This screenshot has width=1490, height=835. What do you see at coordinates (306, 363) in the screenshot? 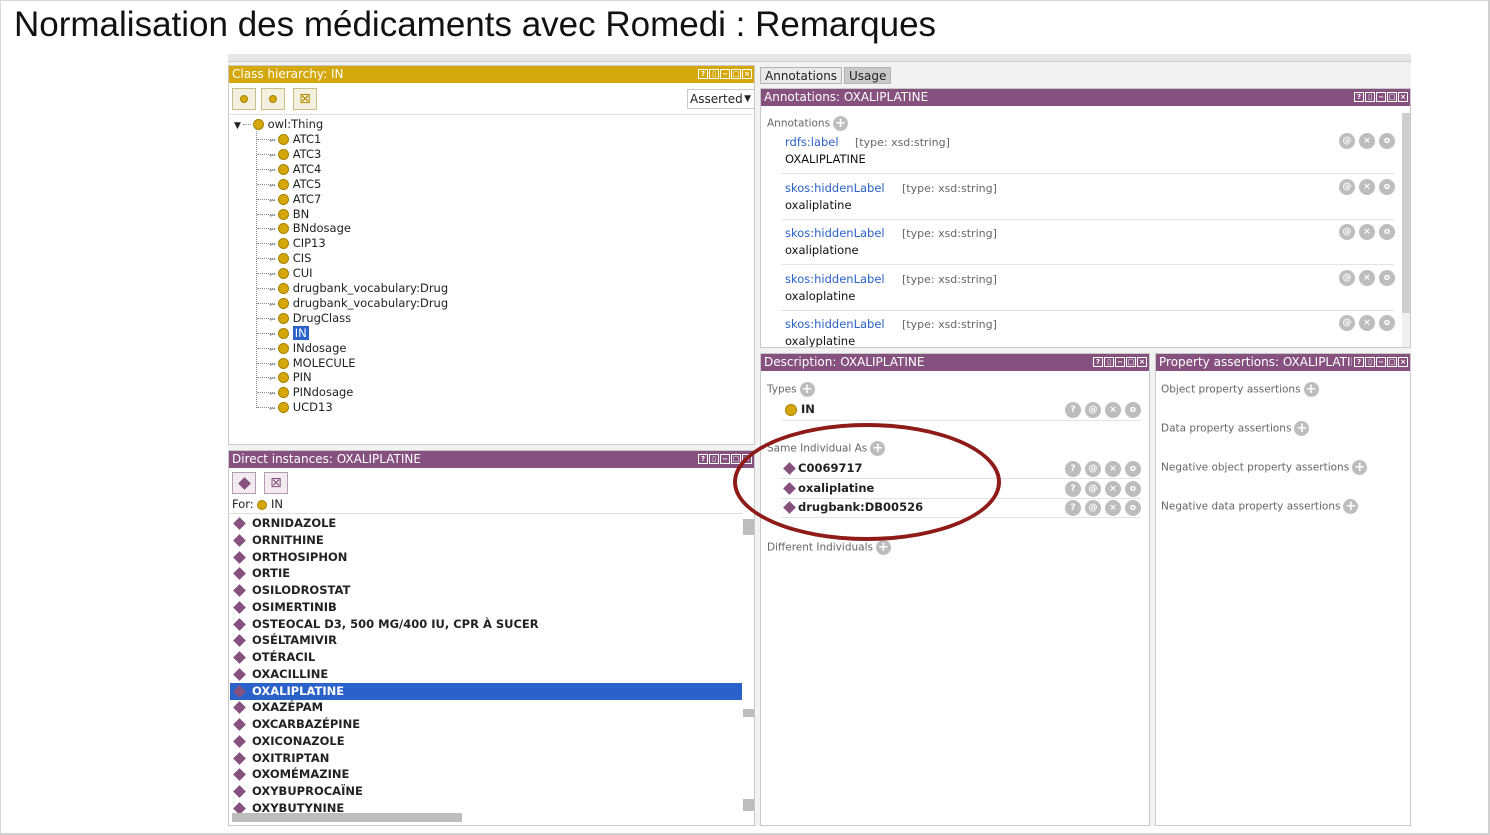
I see `tree-item: ← MOLECULE` at bounding box center [306, 363].